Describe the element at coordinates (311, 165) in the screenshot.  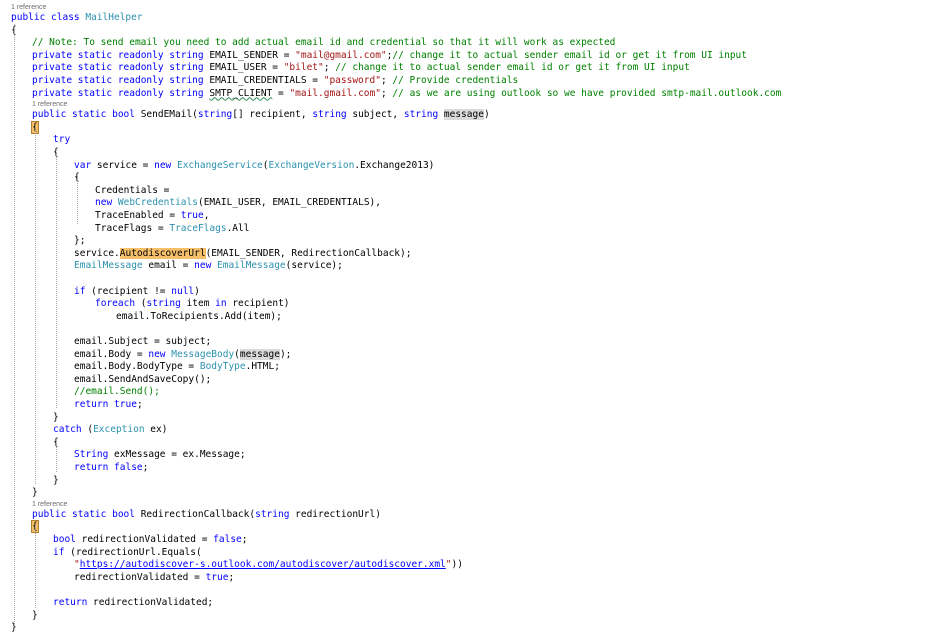
I see `code-token: ExchangeVersion` at that location.